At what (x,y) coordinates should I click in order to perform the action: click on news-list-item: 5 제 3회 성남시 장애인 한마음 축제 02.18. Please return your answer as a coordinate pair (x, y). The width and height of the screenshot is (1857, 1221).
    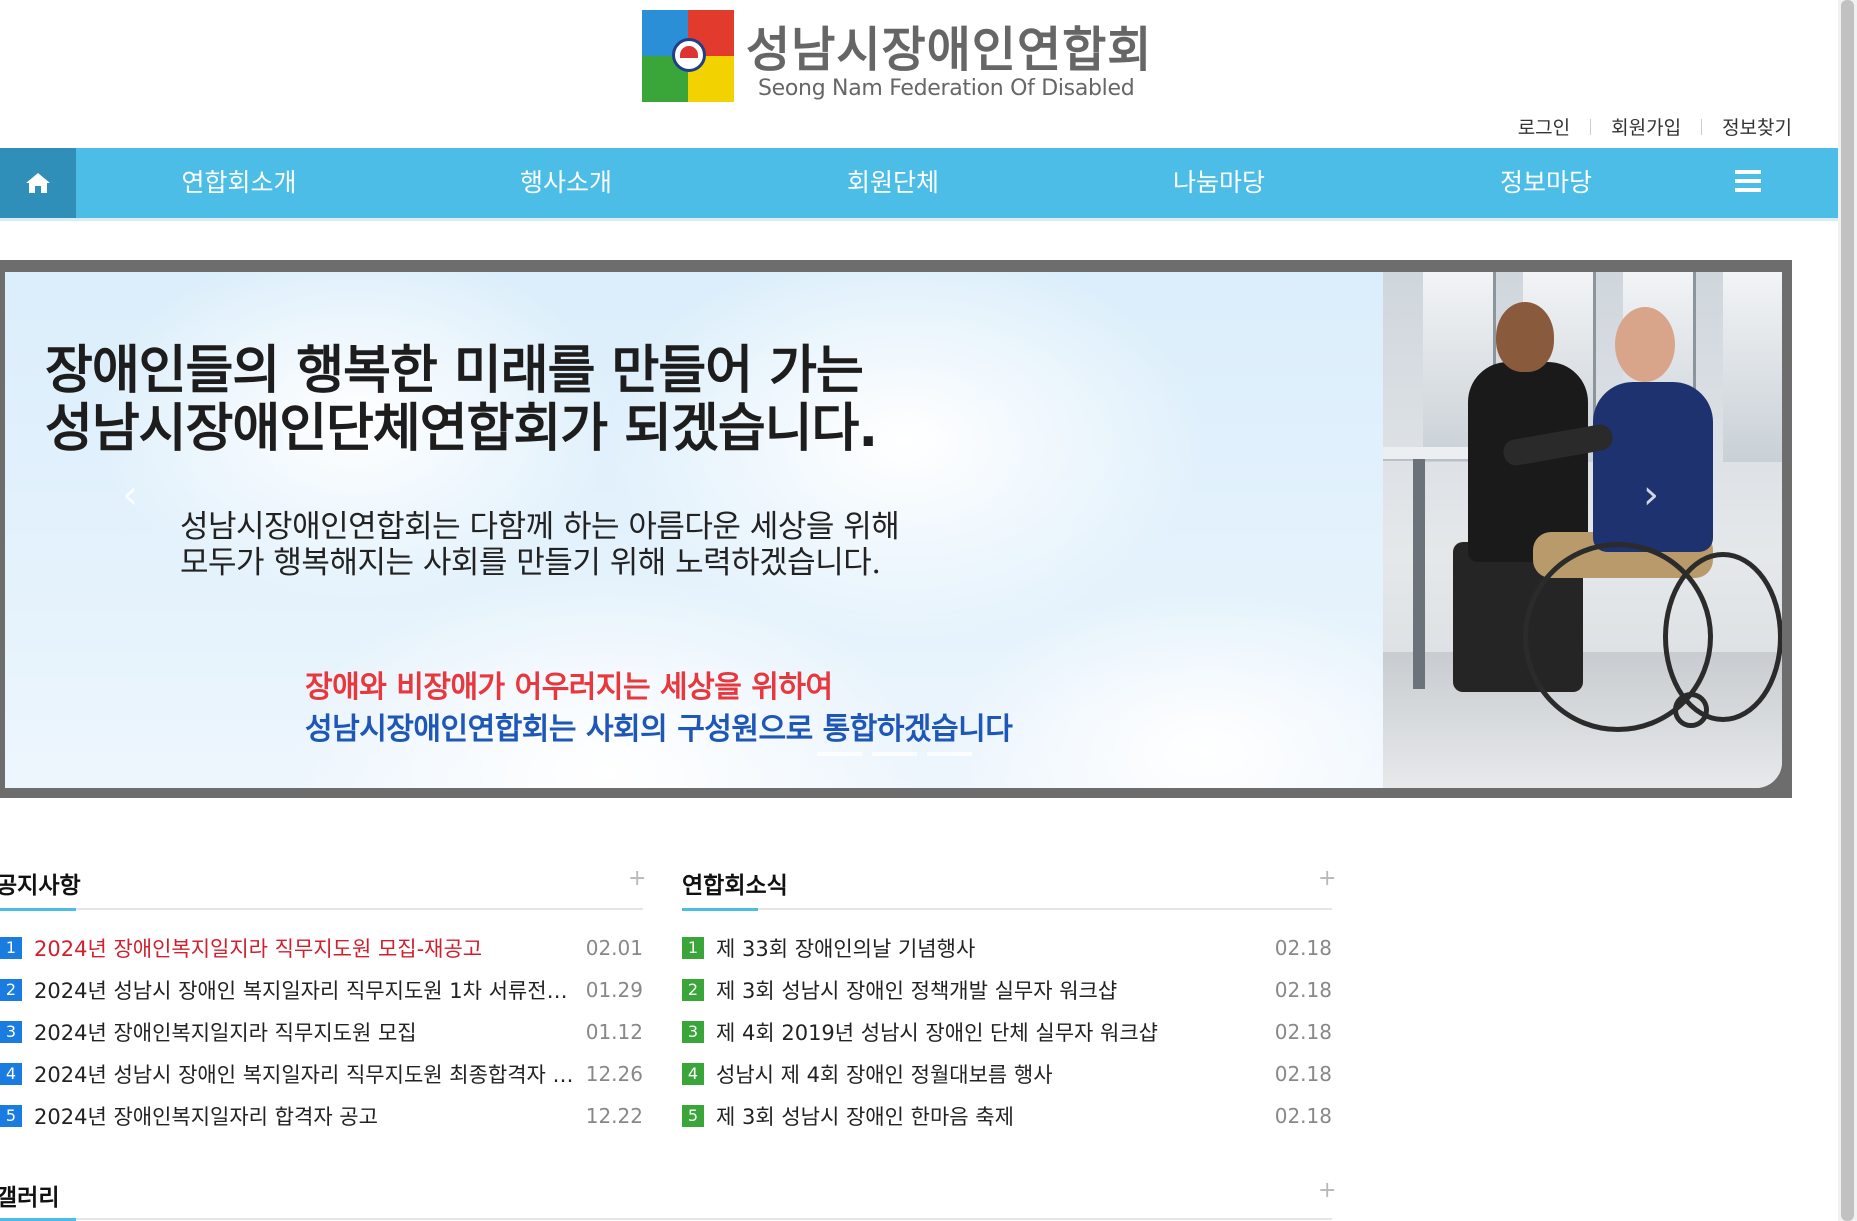
    Looking at the image, I should click on (1007, 1116).